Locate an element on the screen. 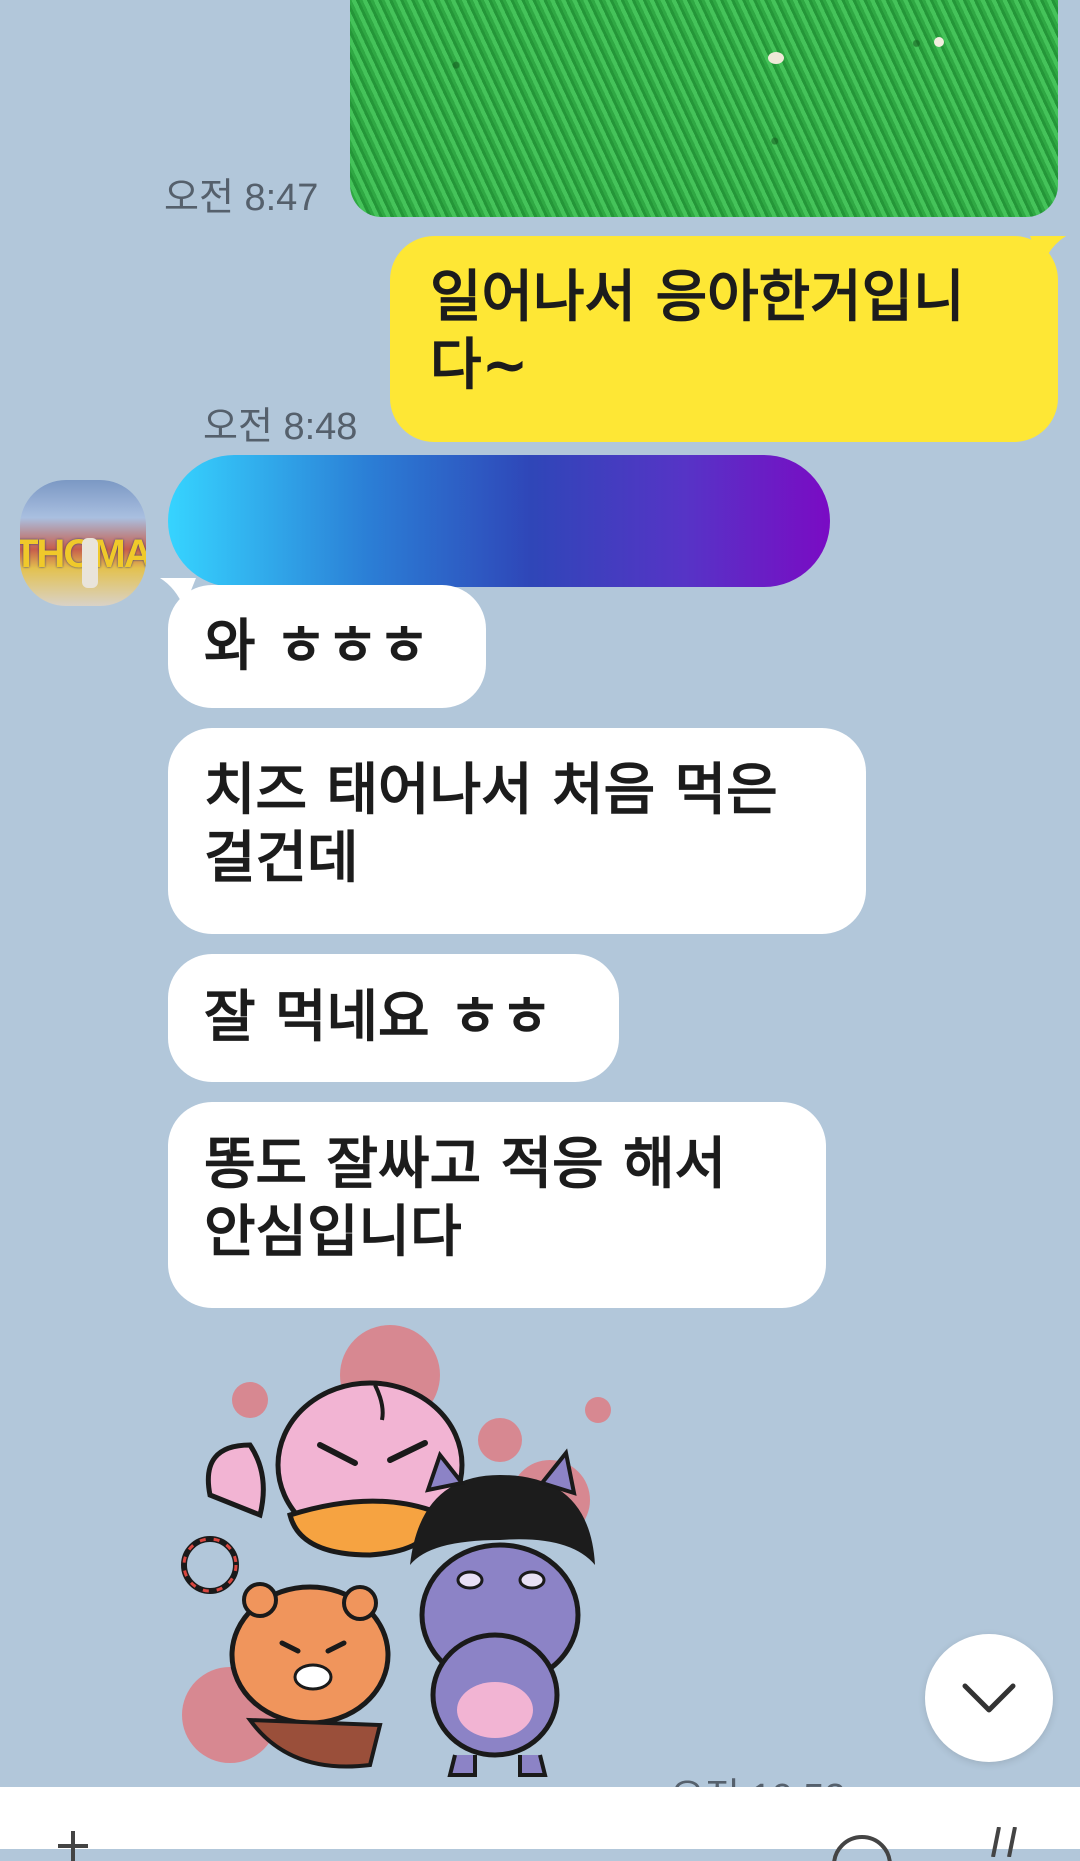  plus-icon is located at coordinates (73, 1846).